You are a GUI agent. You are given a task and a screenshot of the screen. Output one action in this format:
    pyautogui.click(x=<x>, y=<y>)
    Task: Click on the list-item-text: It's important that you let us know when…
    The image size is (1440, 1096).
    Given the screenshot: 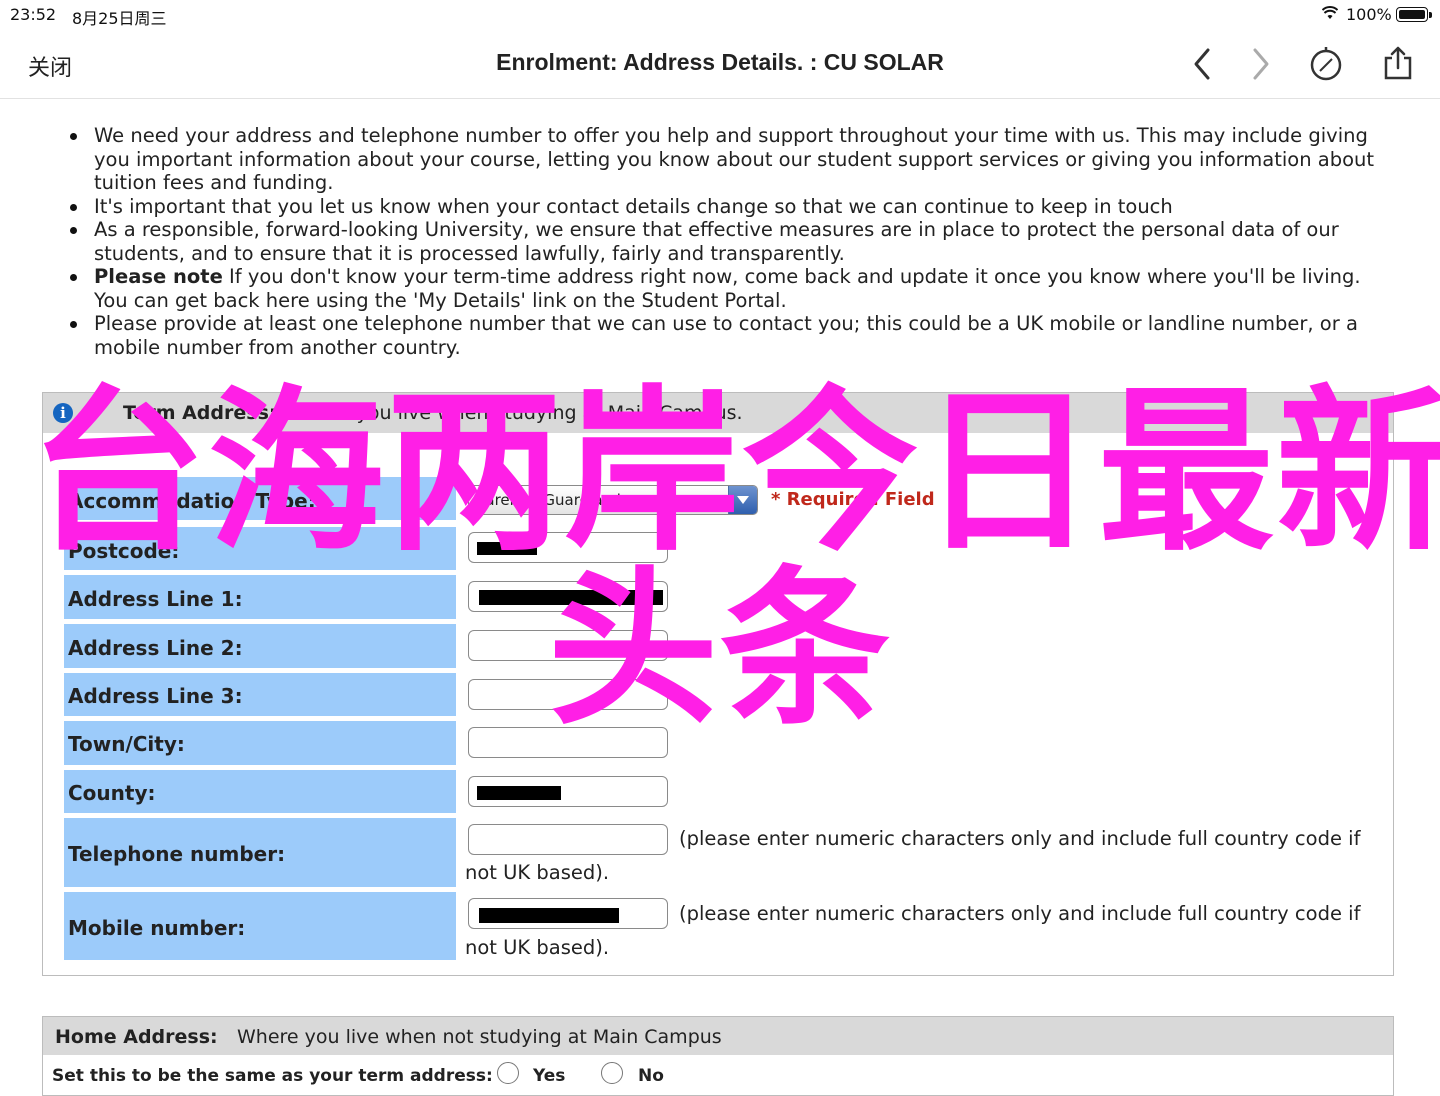 What is the action you would take?
    pyautogui.click(x=633, y=206)
    